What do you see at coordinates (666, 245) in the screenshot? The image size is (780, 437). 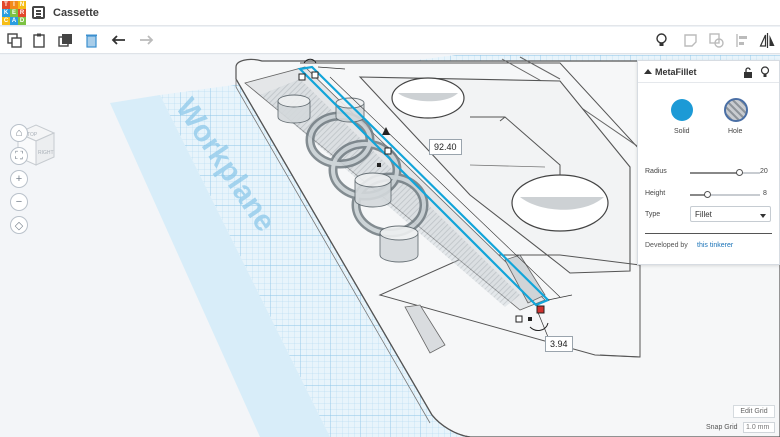 I see `developed-by-label: Developed by` at bounding box center [666, 245].